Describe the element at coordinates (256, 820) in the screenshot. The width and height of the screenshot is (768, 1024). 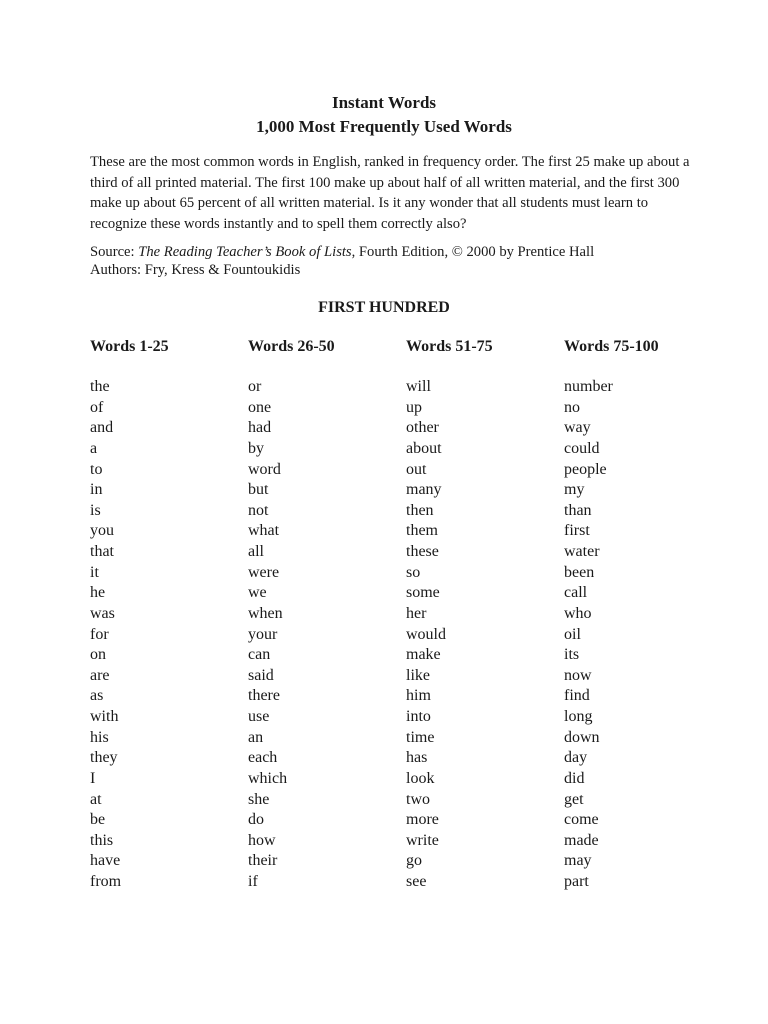
I see `word-item: do` at that location.